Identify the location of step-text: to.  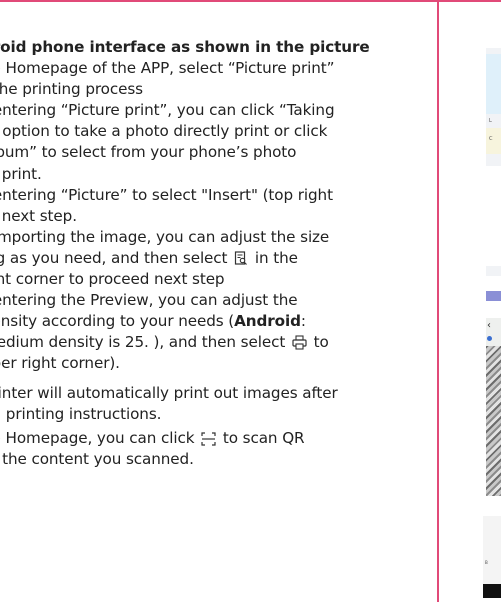
(321, 342).